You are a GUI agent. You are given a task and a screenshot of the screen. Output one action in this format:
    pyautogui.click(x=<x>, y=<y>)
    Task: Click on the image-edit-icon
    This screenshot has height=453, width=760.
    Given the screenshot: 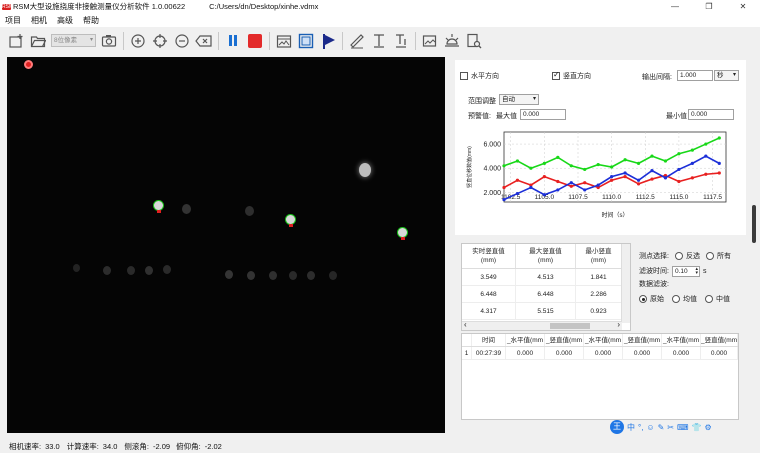 What is the action you would take?
    pyautogui.click(x=430, y=41)
    